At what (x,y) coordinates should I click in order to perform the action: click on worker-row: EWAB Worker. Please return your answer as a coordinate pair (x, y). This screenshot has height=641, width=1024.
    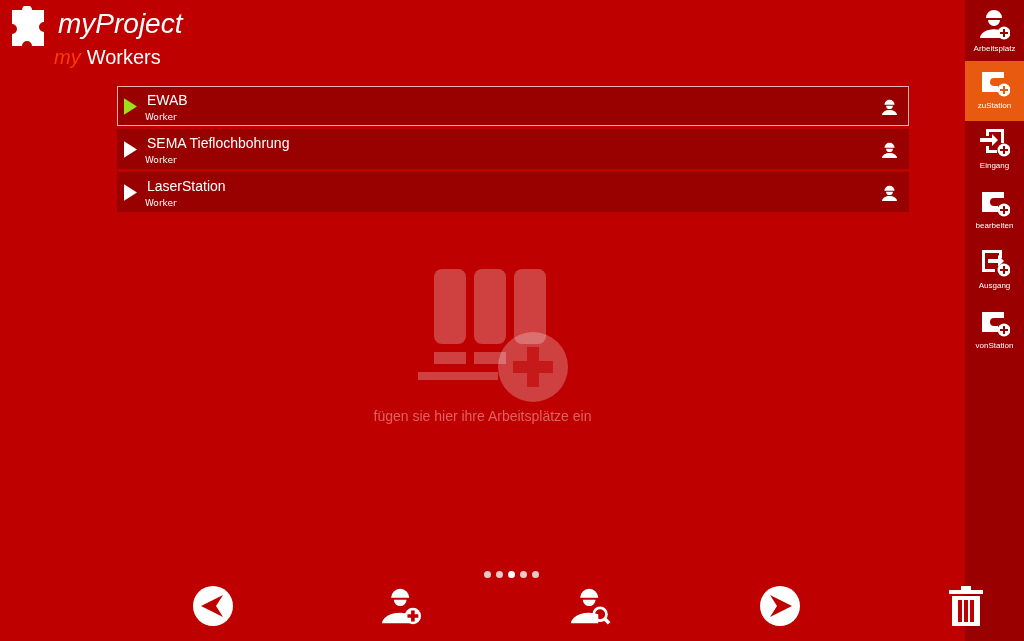
    Looking at the image, I should click on (513, 106).